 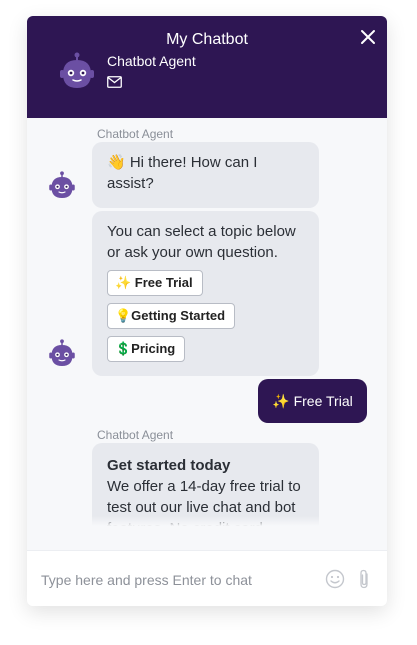 I want to click on envelope-icon, so click(x=114, y=82).